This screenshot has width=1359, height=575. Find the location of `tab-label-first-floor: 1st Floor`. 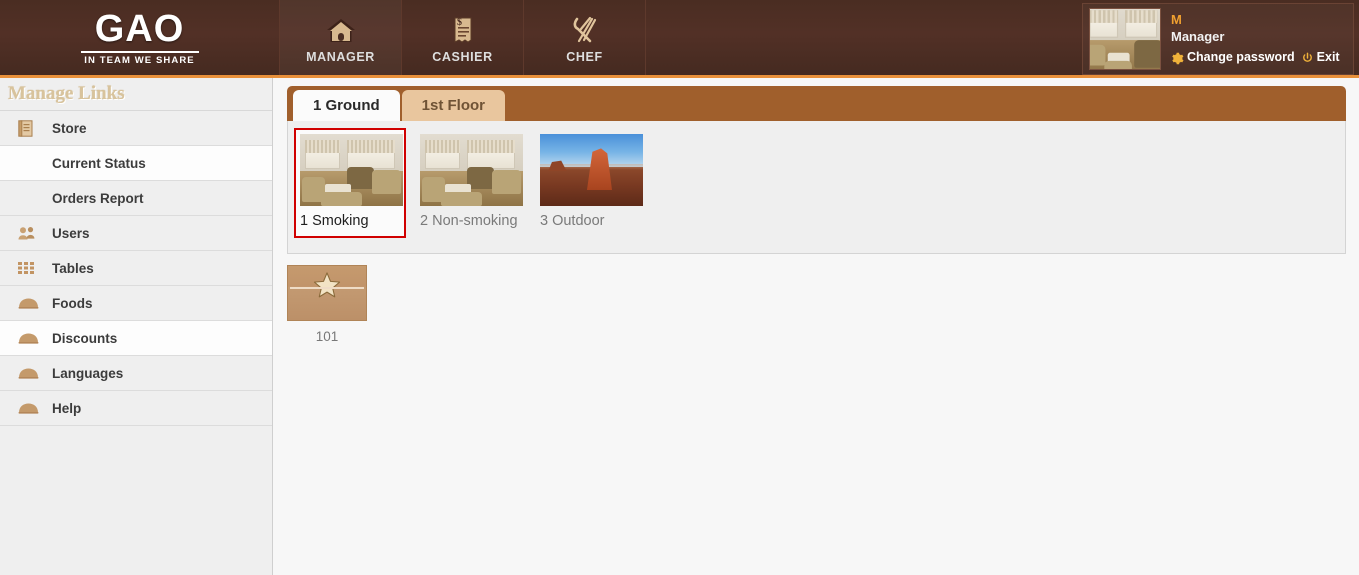

tab-label-first-floor: 1st Floor is located at coordinates (453, 105).